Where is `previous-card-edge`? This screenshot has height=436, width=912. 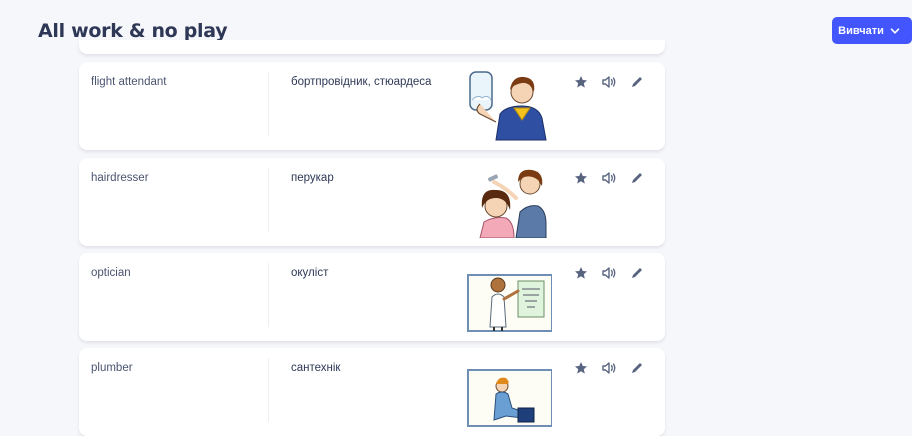 previous-card-edge is located at coordinates (372, 47).